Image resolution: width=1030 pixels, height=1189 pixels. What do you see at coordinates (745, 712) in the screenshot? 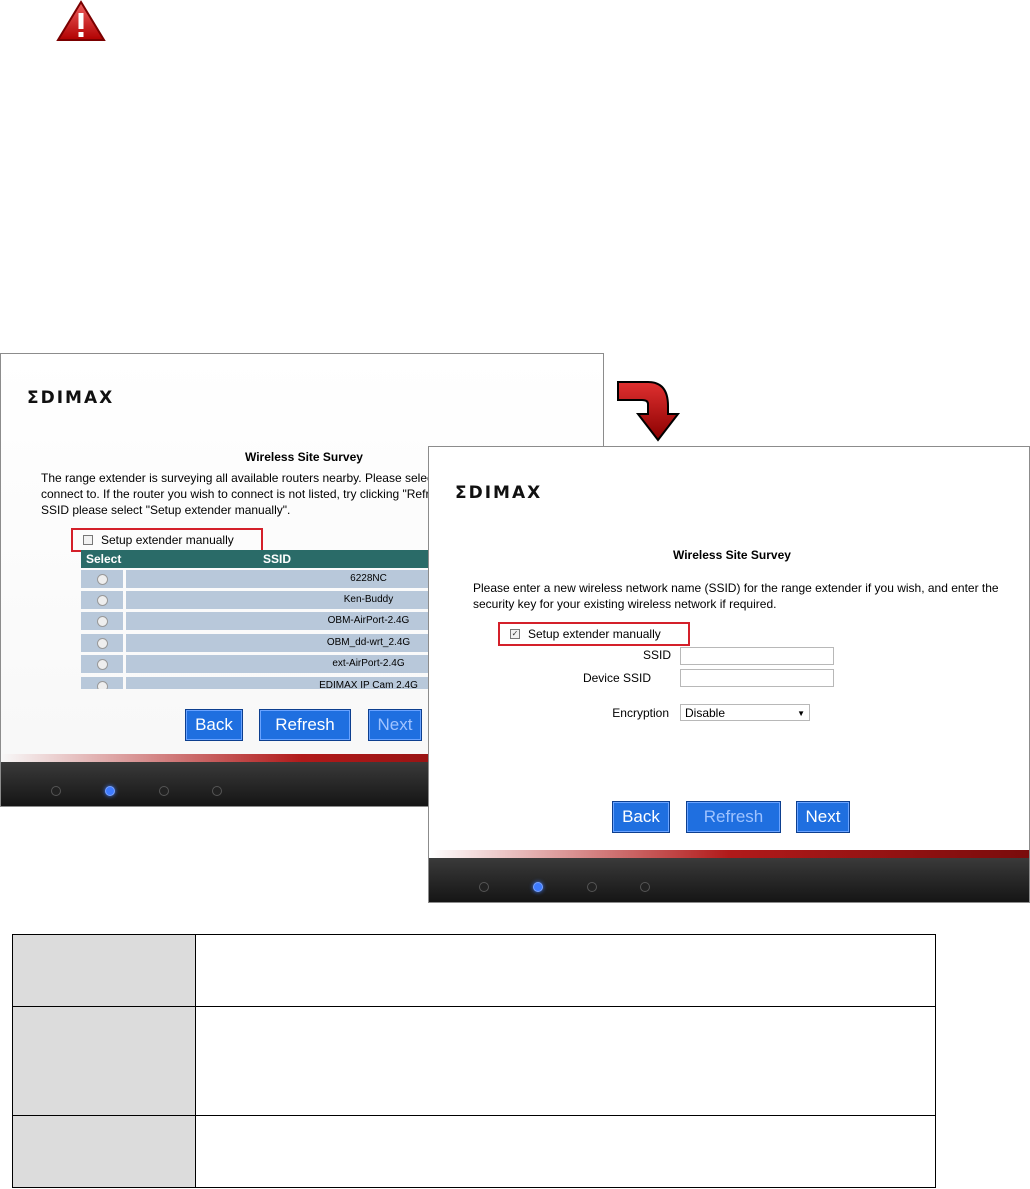
I see `encryption-select: Disable ▼` at bounding box center [745, 712].